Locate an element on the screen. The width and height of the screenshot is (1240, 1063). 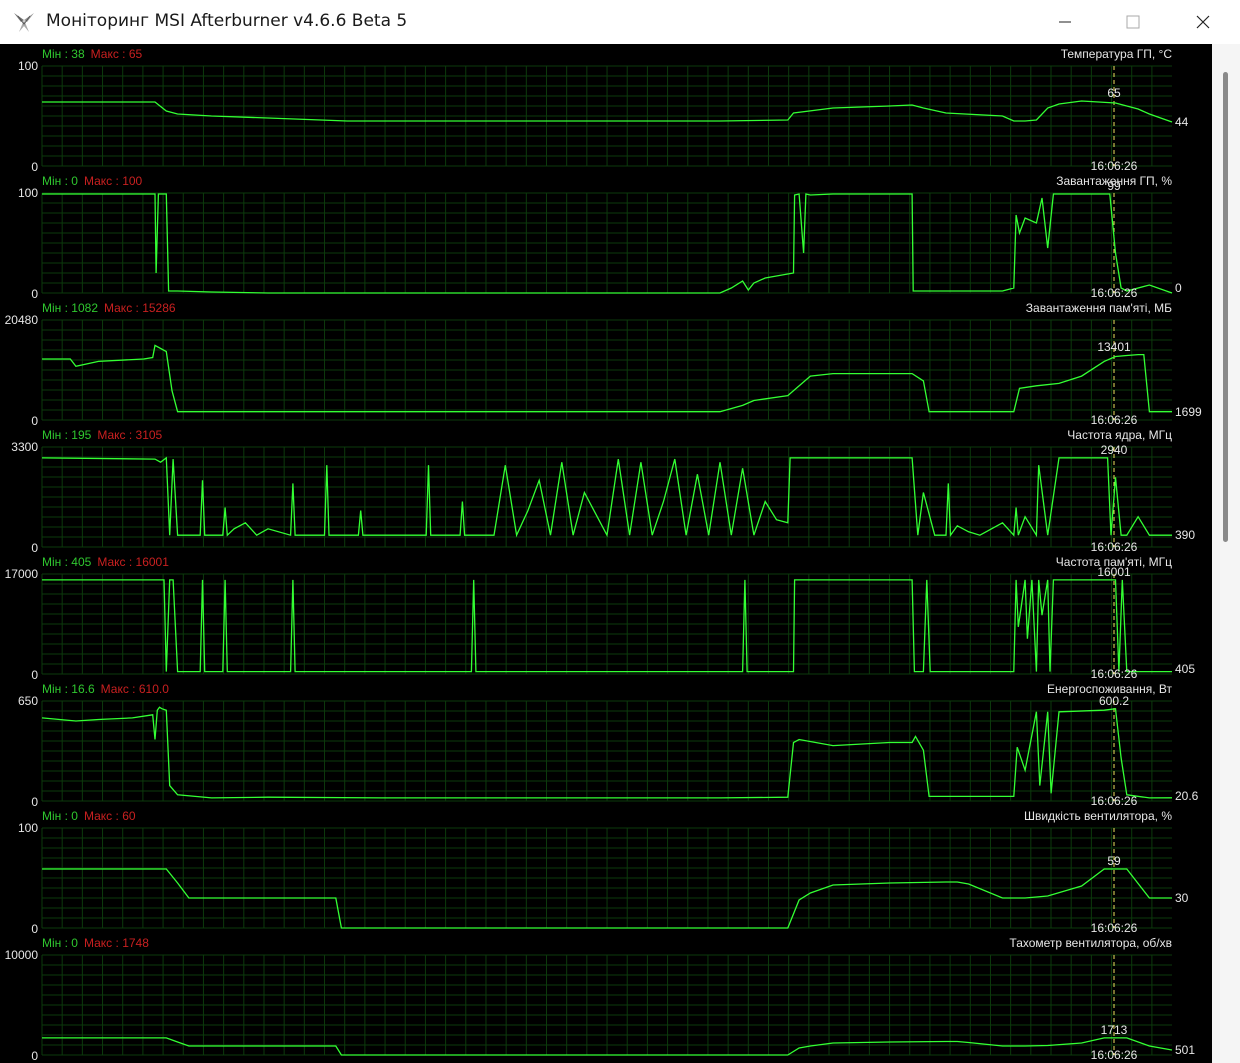
peak-value: 65 is located at coordinates (1114, 93).